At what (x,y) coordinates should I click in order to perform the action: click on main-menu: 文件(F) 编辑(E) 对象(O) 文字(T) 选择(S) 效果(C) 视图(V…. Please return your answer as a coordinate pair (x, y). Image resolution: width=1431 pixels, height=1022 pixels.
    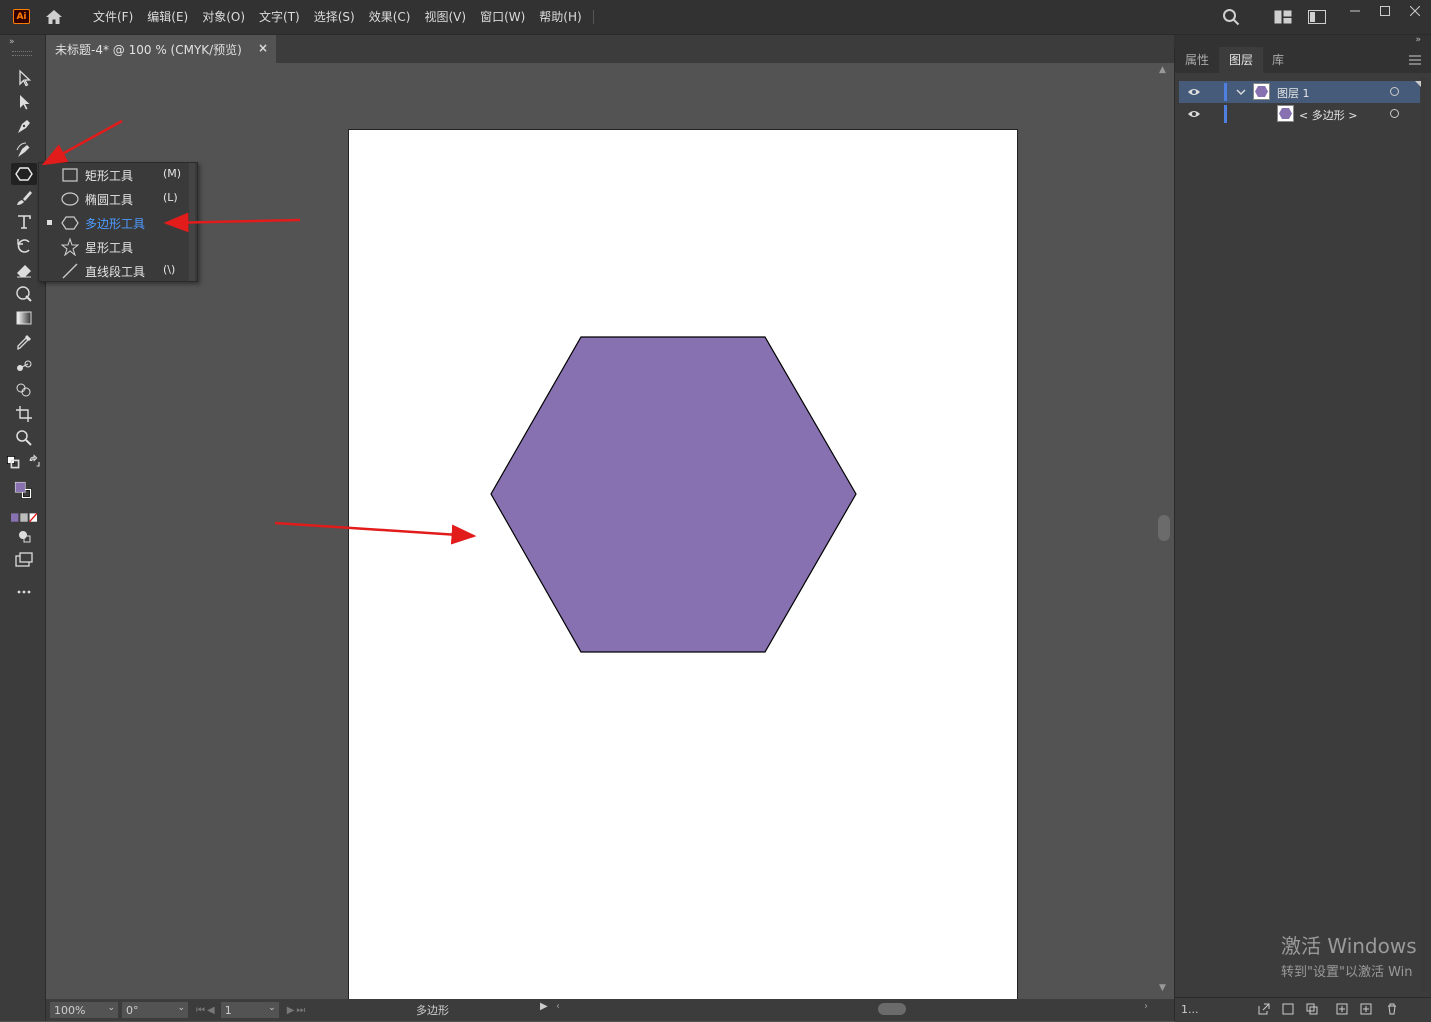
    Looking at the image, I should click on (340, 17).